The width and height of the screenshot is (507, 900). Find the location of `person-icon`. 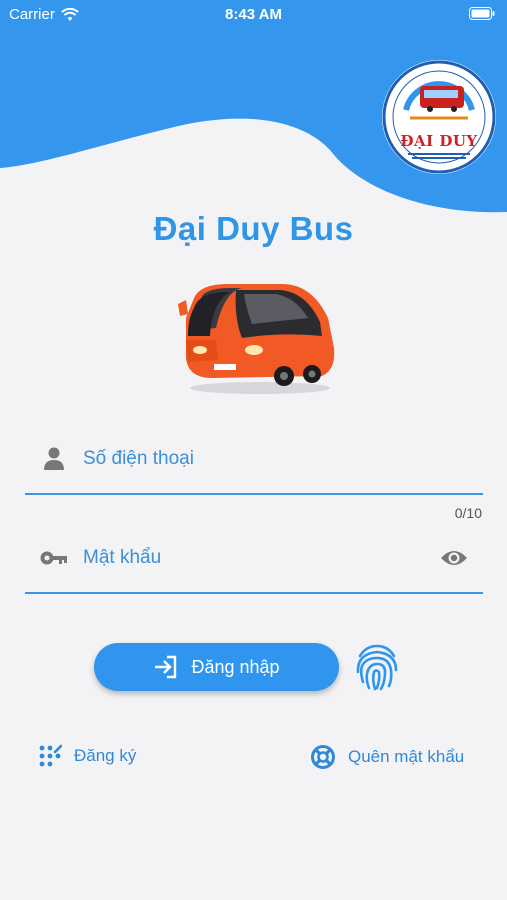

person-icon is located at coordinates (54, 458).